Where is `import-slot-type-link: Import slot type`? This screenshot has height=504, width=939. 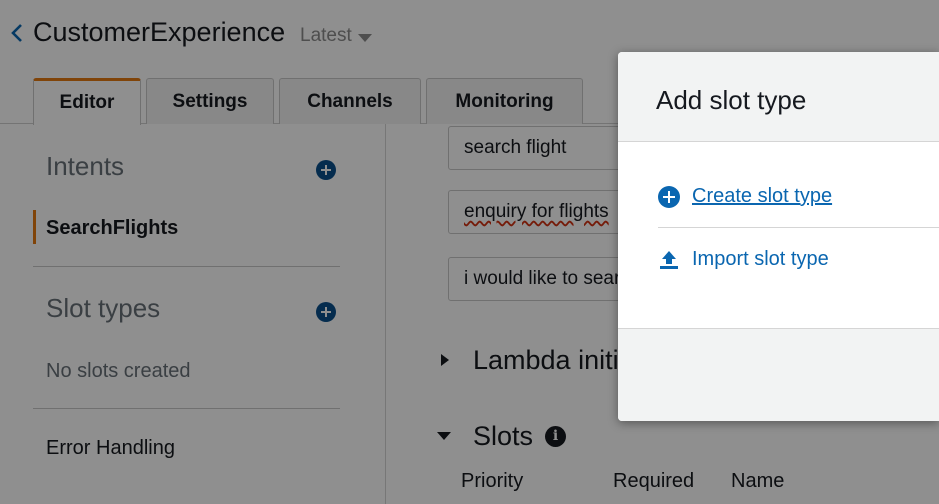
import-slot-type-link: Import slot type is located at coordinates (743, 259).